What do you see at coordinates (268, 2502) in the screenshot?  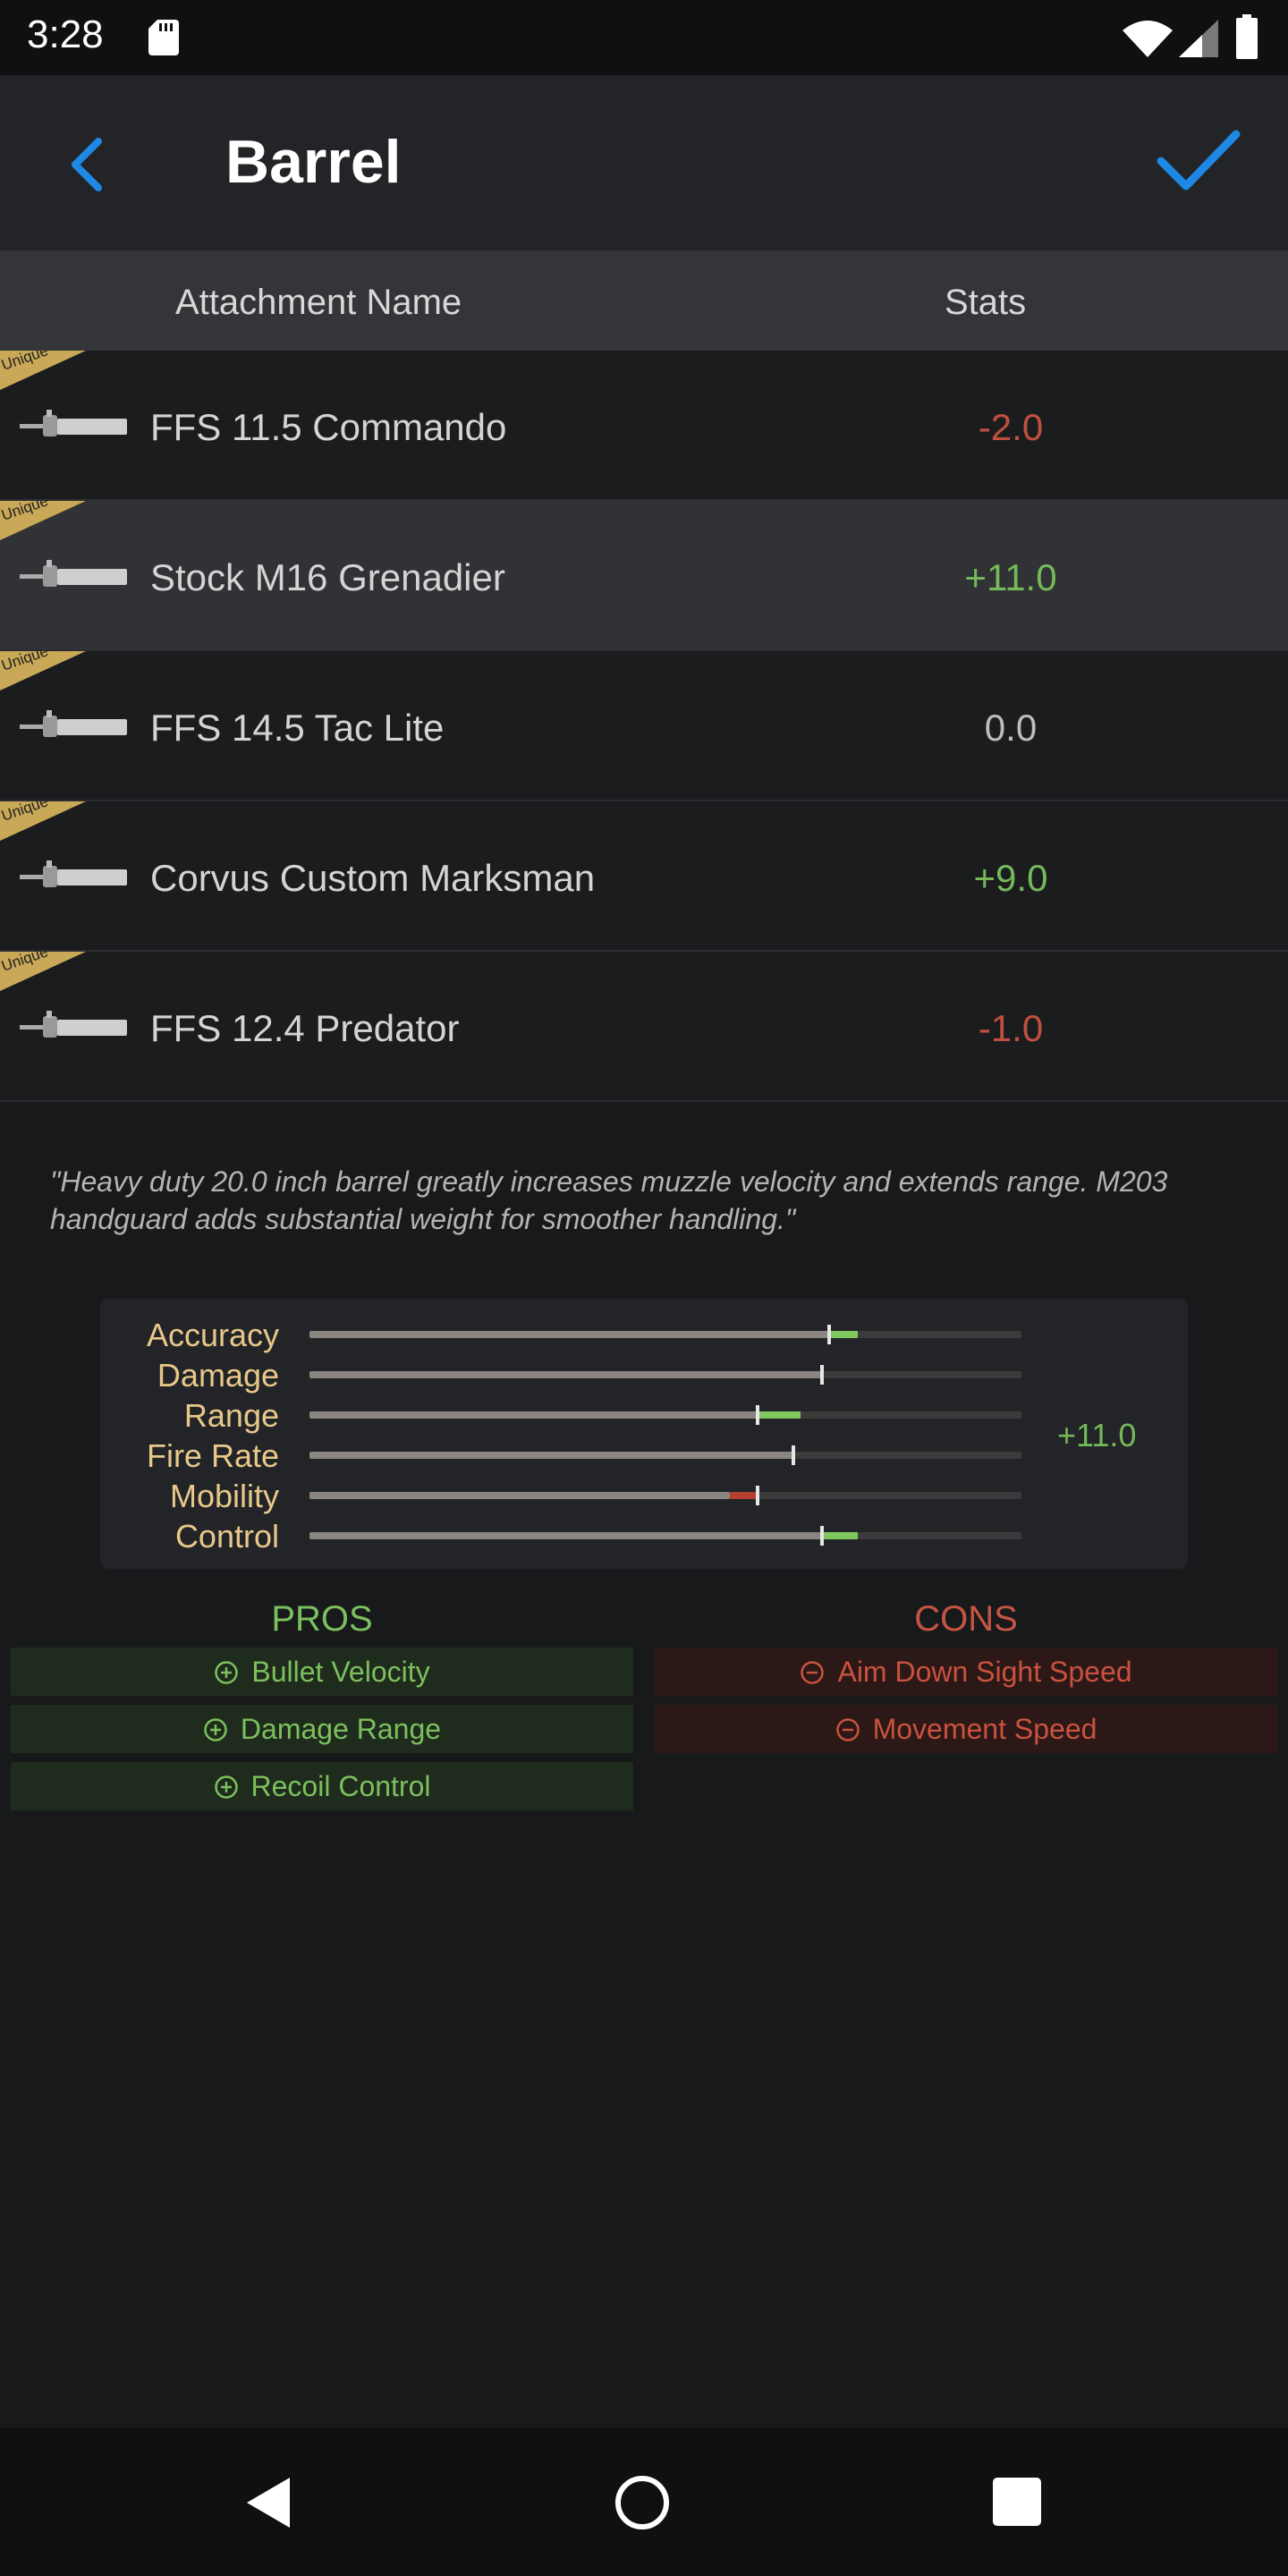 I see `nav-back-icon` at bounding box center [268, 2502].